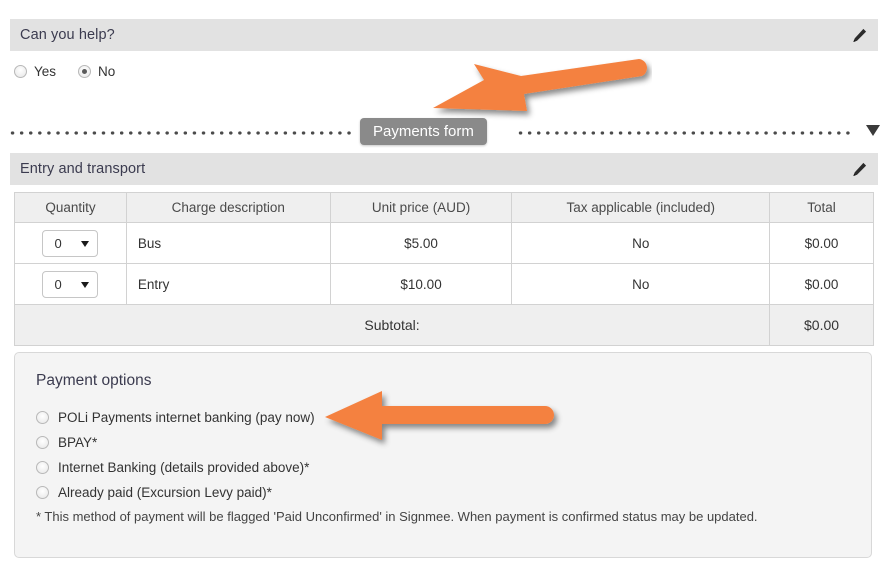 Image resolution: width=888 pixels, height=579 pixels. What do you see at coordinates (421, 243) in the screenshot?
I see `unit-price-cell: $5.00` at bounding box center [421, 243].